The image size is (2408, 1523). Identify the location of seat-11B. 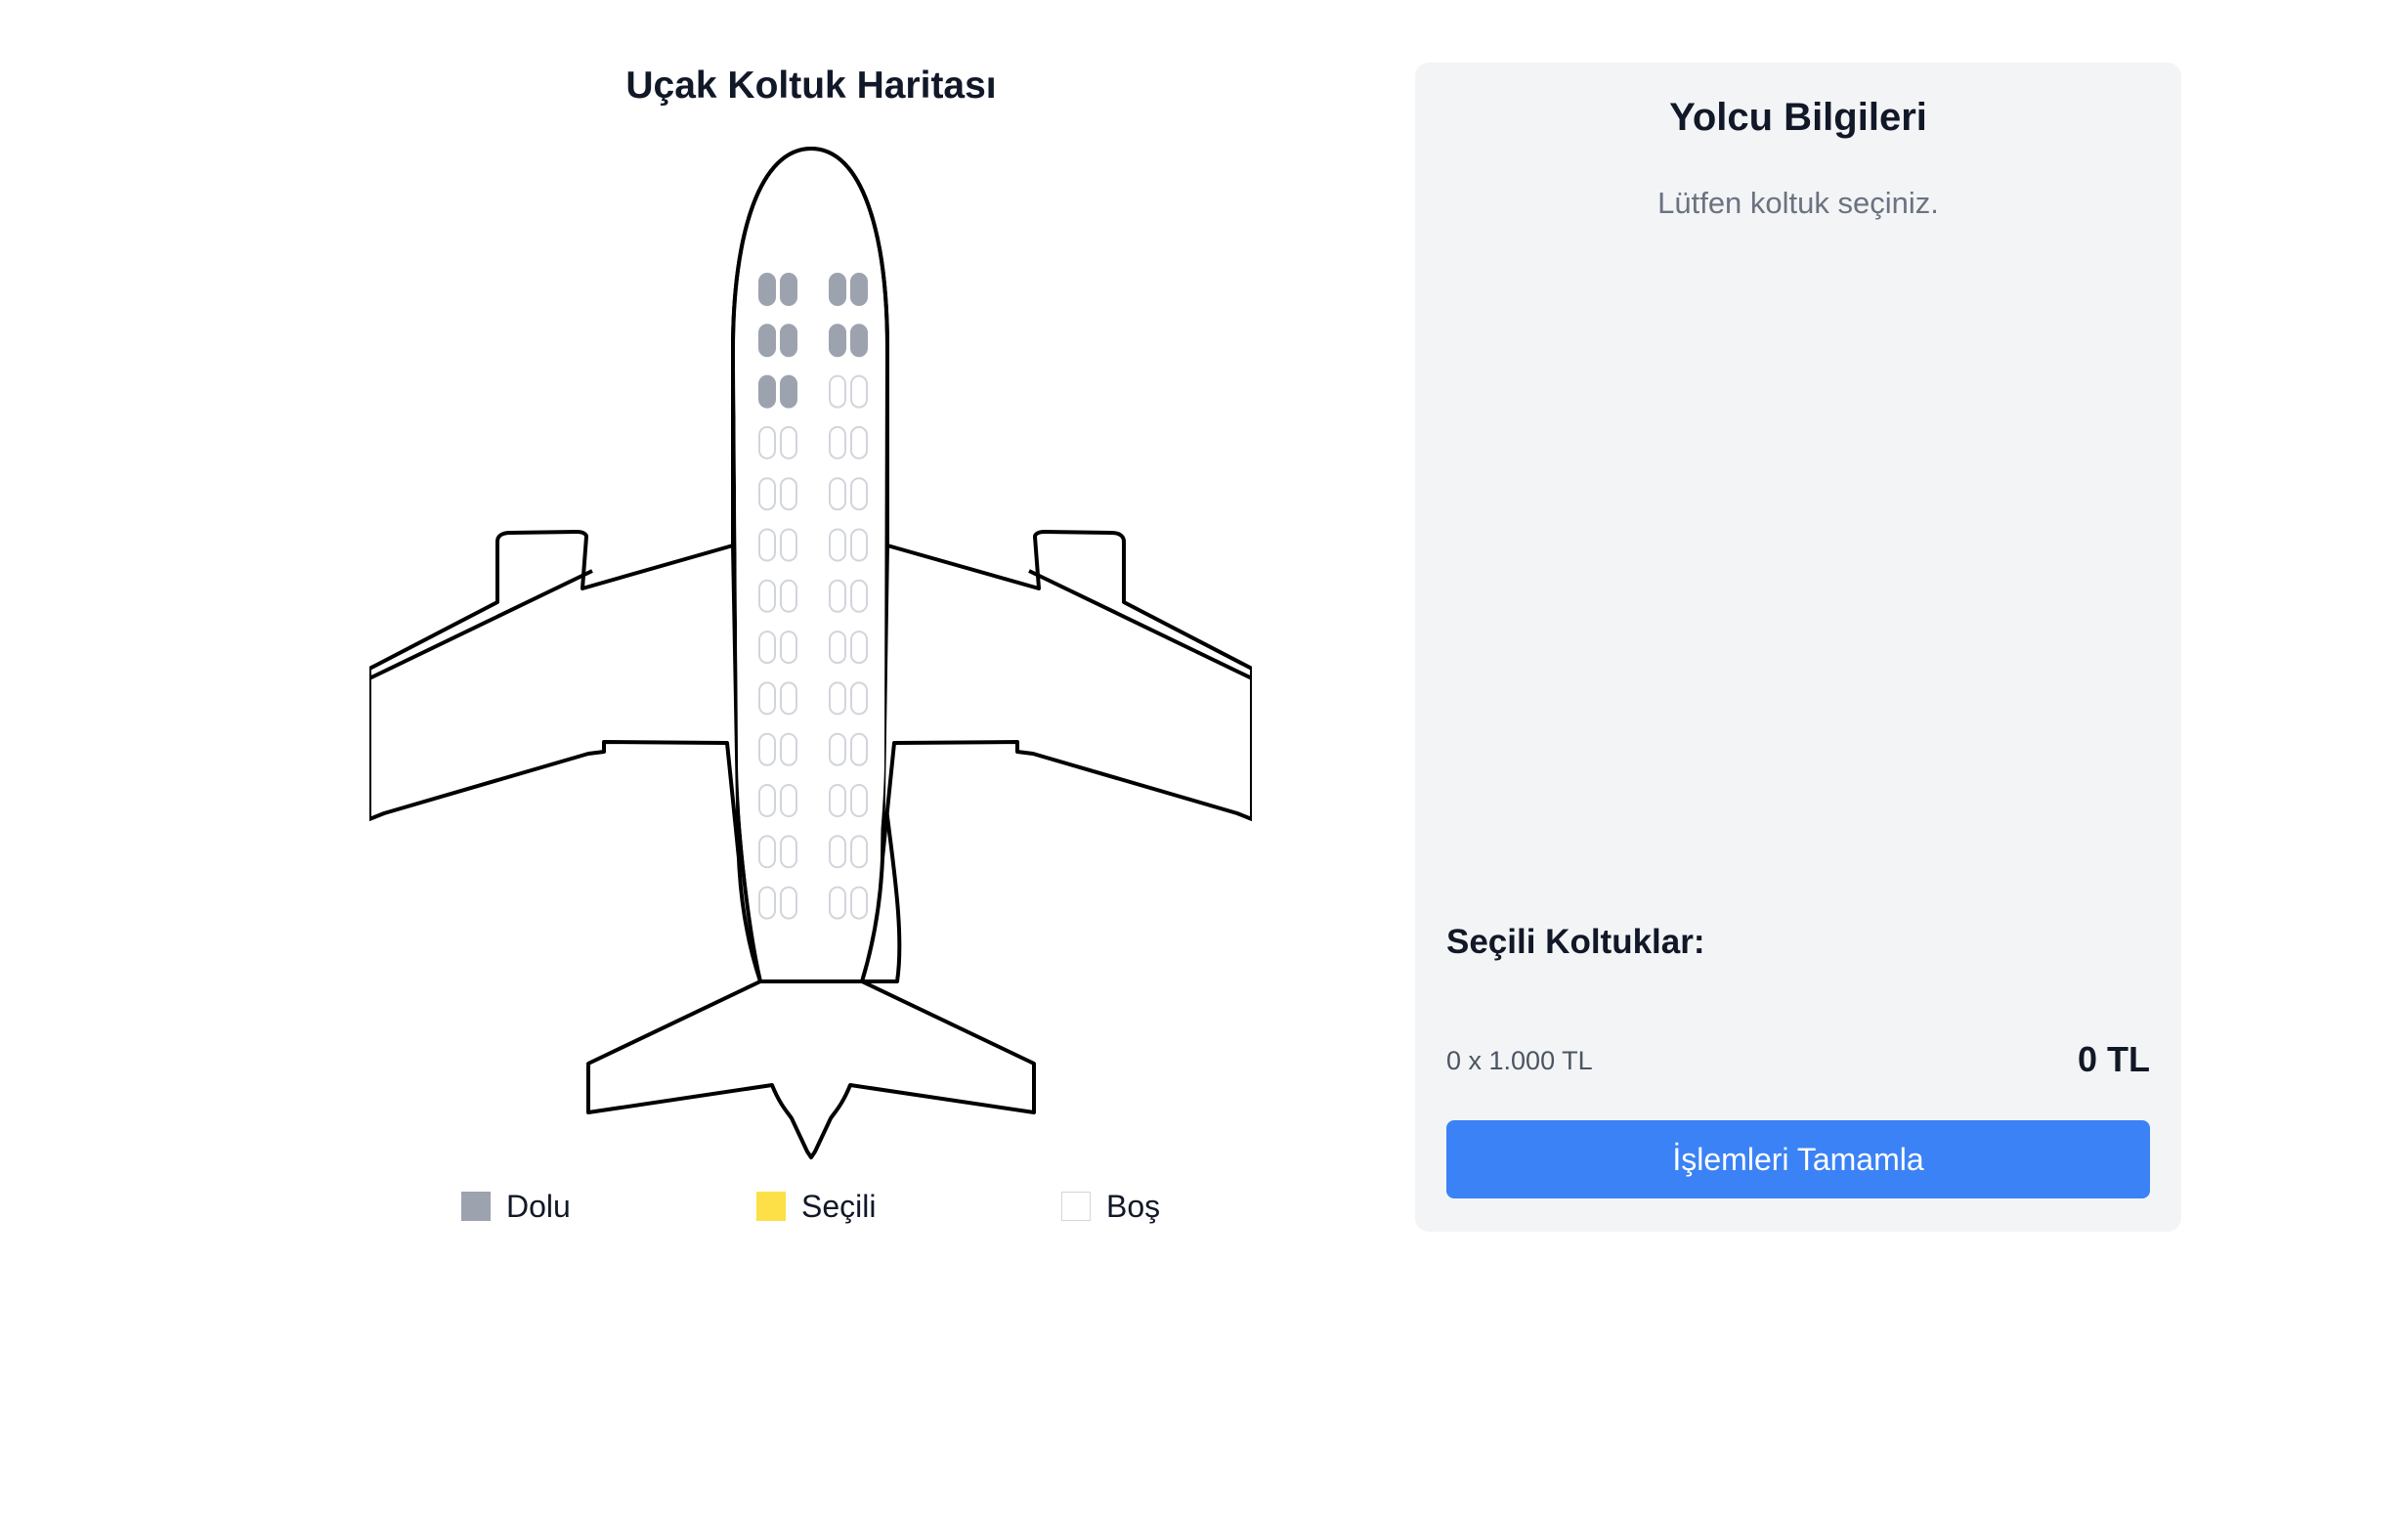
(788, 800).